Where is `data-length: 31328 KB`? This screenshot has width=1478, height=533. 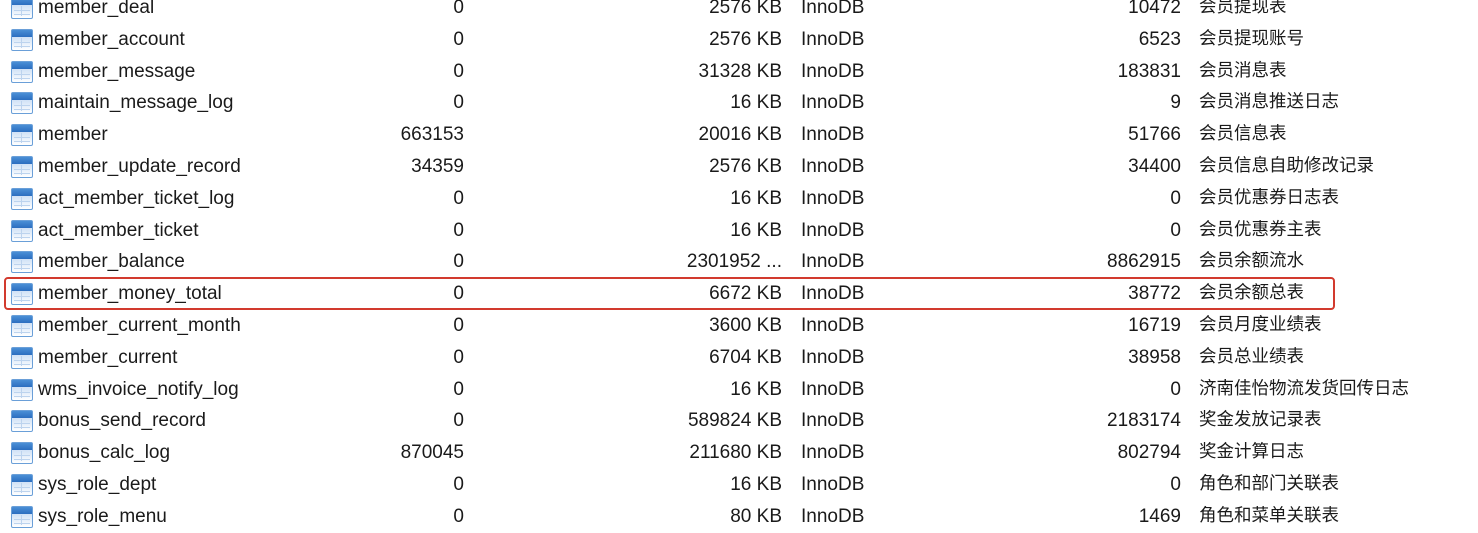
data-length: 31328 KB is located at coordinates (740, 71).